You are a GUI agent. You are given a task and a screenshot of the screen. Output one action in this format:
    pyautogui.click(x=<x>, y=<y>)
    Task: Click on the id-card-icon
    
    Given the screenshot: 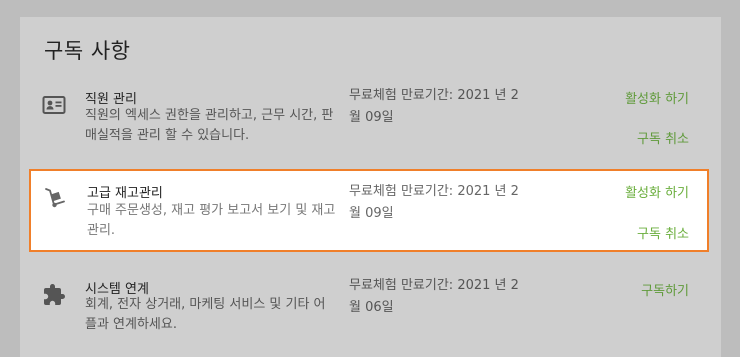 What is the action you would take?
    pyautogui.click(x=54, y=105)
    